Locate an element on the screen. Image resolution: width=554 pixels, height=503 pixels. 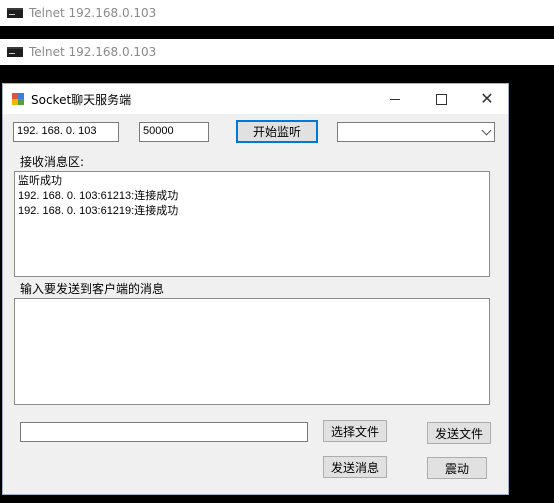
send-file-button: 发送文件 is located at coordinates (459, 433).